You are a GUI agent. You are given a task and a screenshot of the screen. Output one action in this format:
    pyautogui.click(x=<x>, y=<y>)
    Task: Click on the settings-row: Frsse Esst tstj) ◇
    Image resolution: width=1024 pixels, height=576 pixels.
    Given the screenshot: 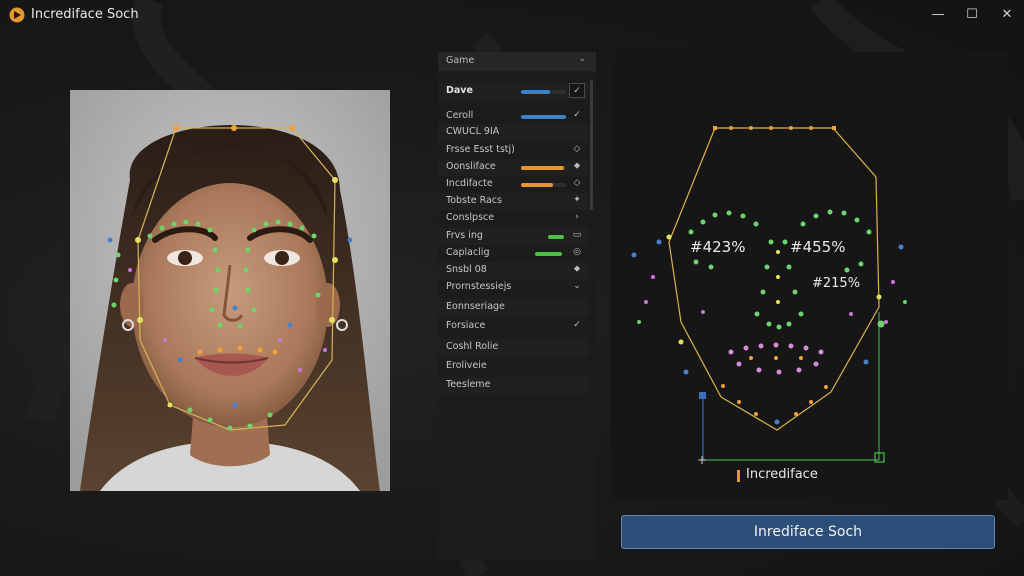 What is the action you would take?
    pyautogui.click(x=513, y=150)
    